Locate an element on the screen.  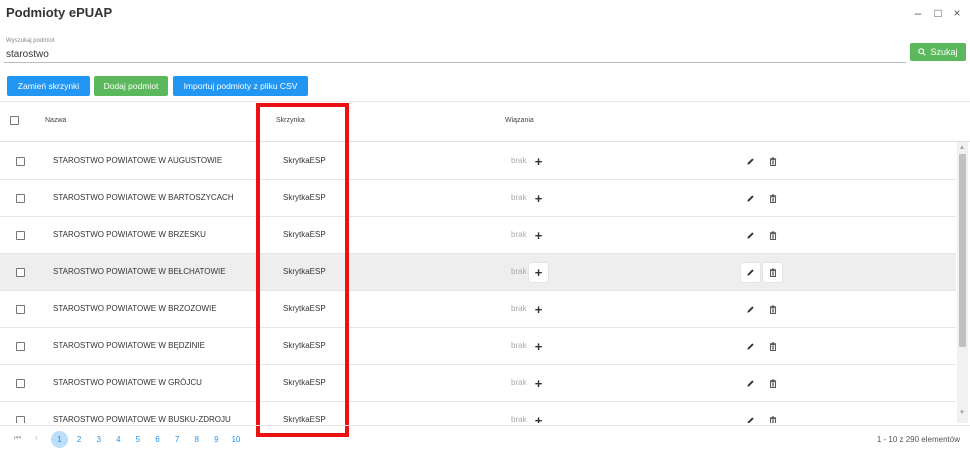
scroll-down-icon: ▼ is located at coordinates (962, 413).